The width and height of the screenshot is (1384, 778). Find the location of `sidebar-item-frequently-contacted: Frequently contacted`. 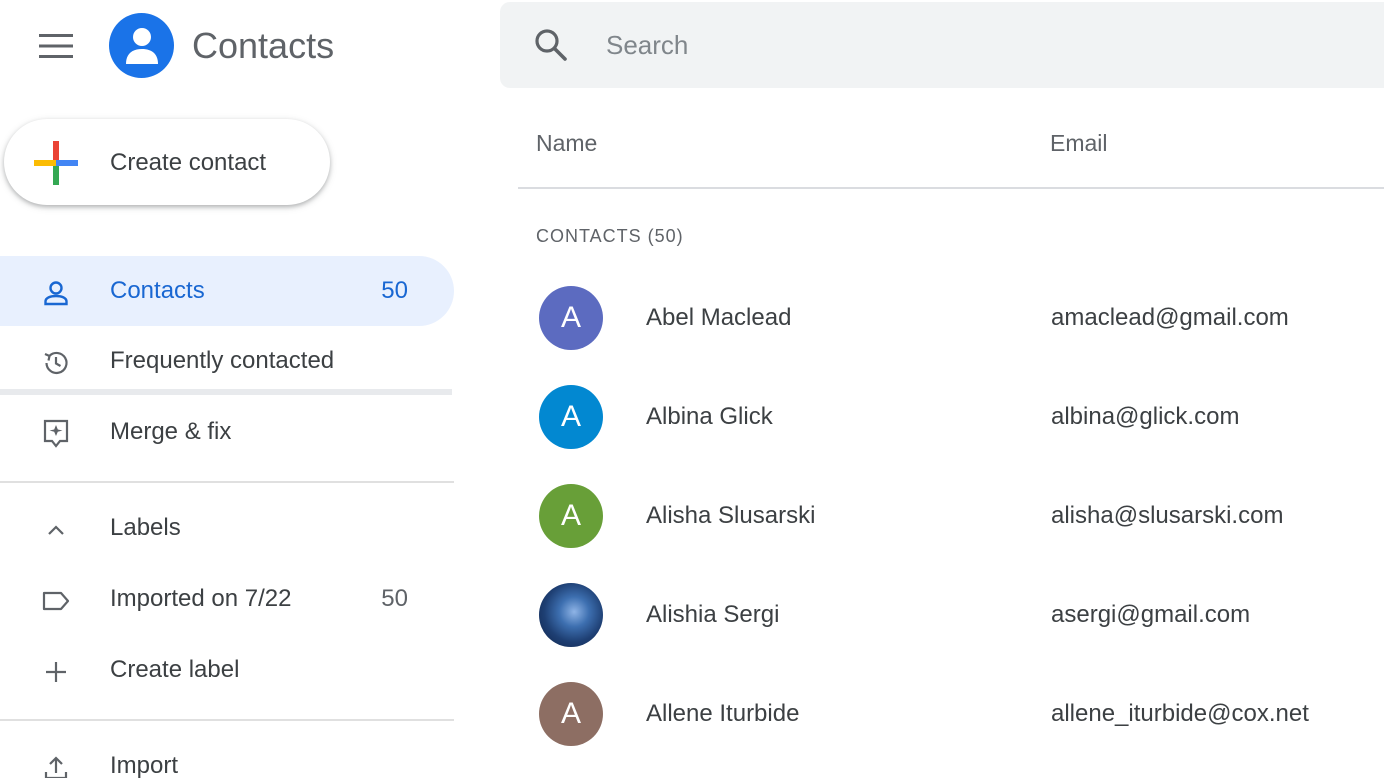

sidebar-item-frequently-contacted: Frequently contacted is located at coordinates (227, 361).